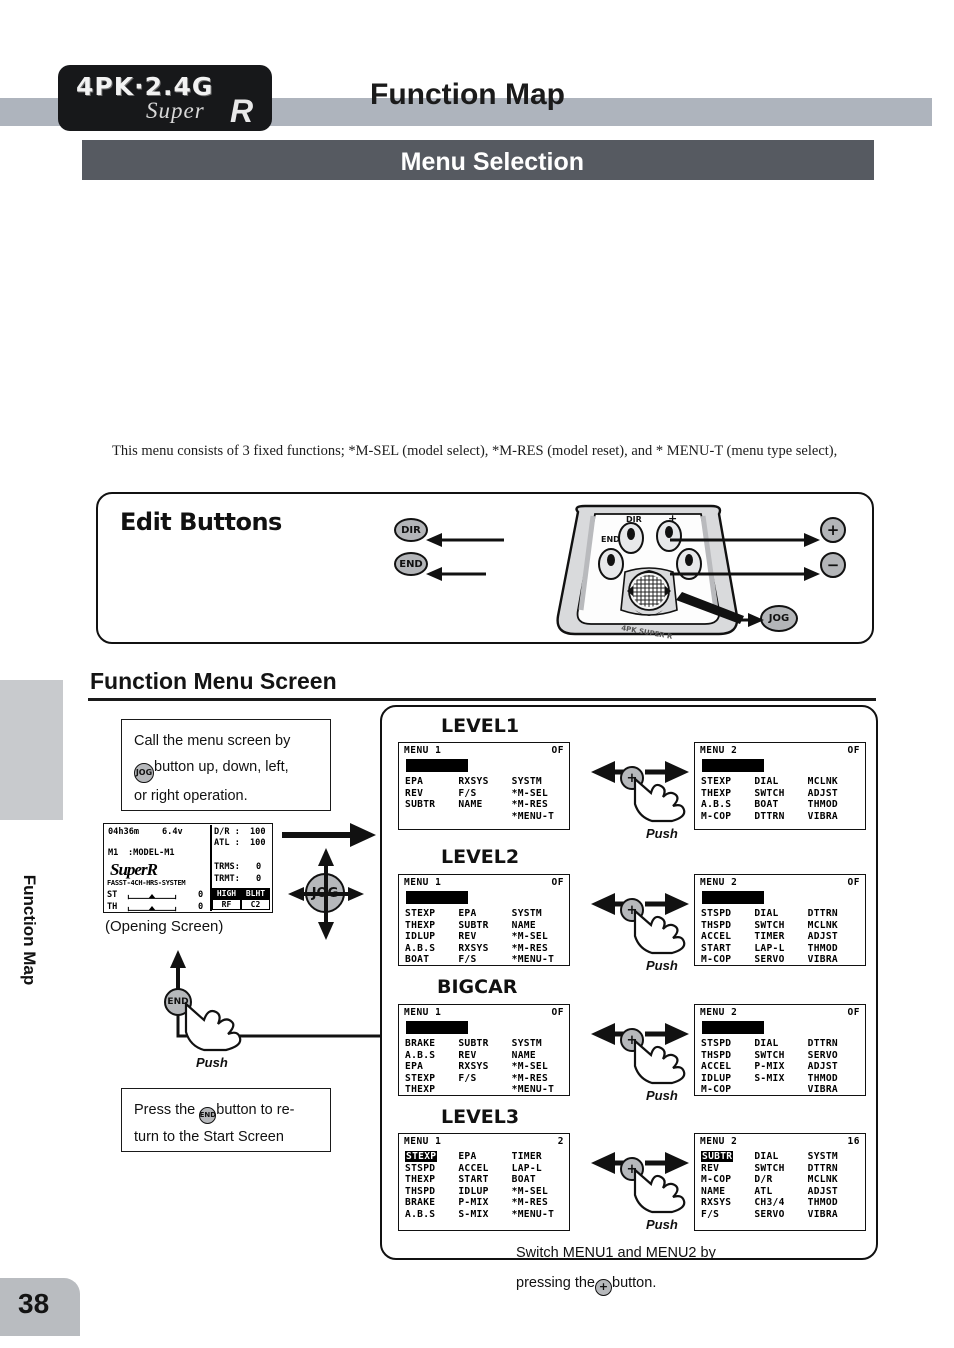 The image size is (954, 1348). Describe the element at coordinates (780, 1180) in the screenshot. I see `menu-item: D/R` at that location.